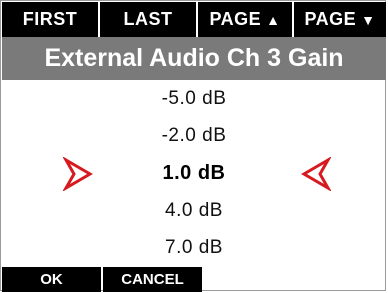  What do you see at coordinates (235, 19) in the screenshot?
I see `page-up-label: PAGE` at bounding box center [235, 19].